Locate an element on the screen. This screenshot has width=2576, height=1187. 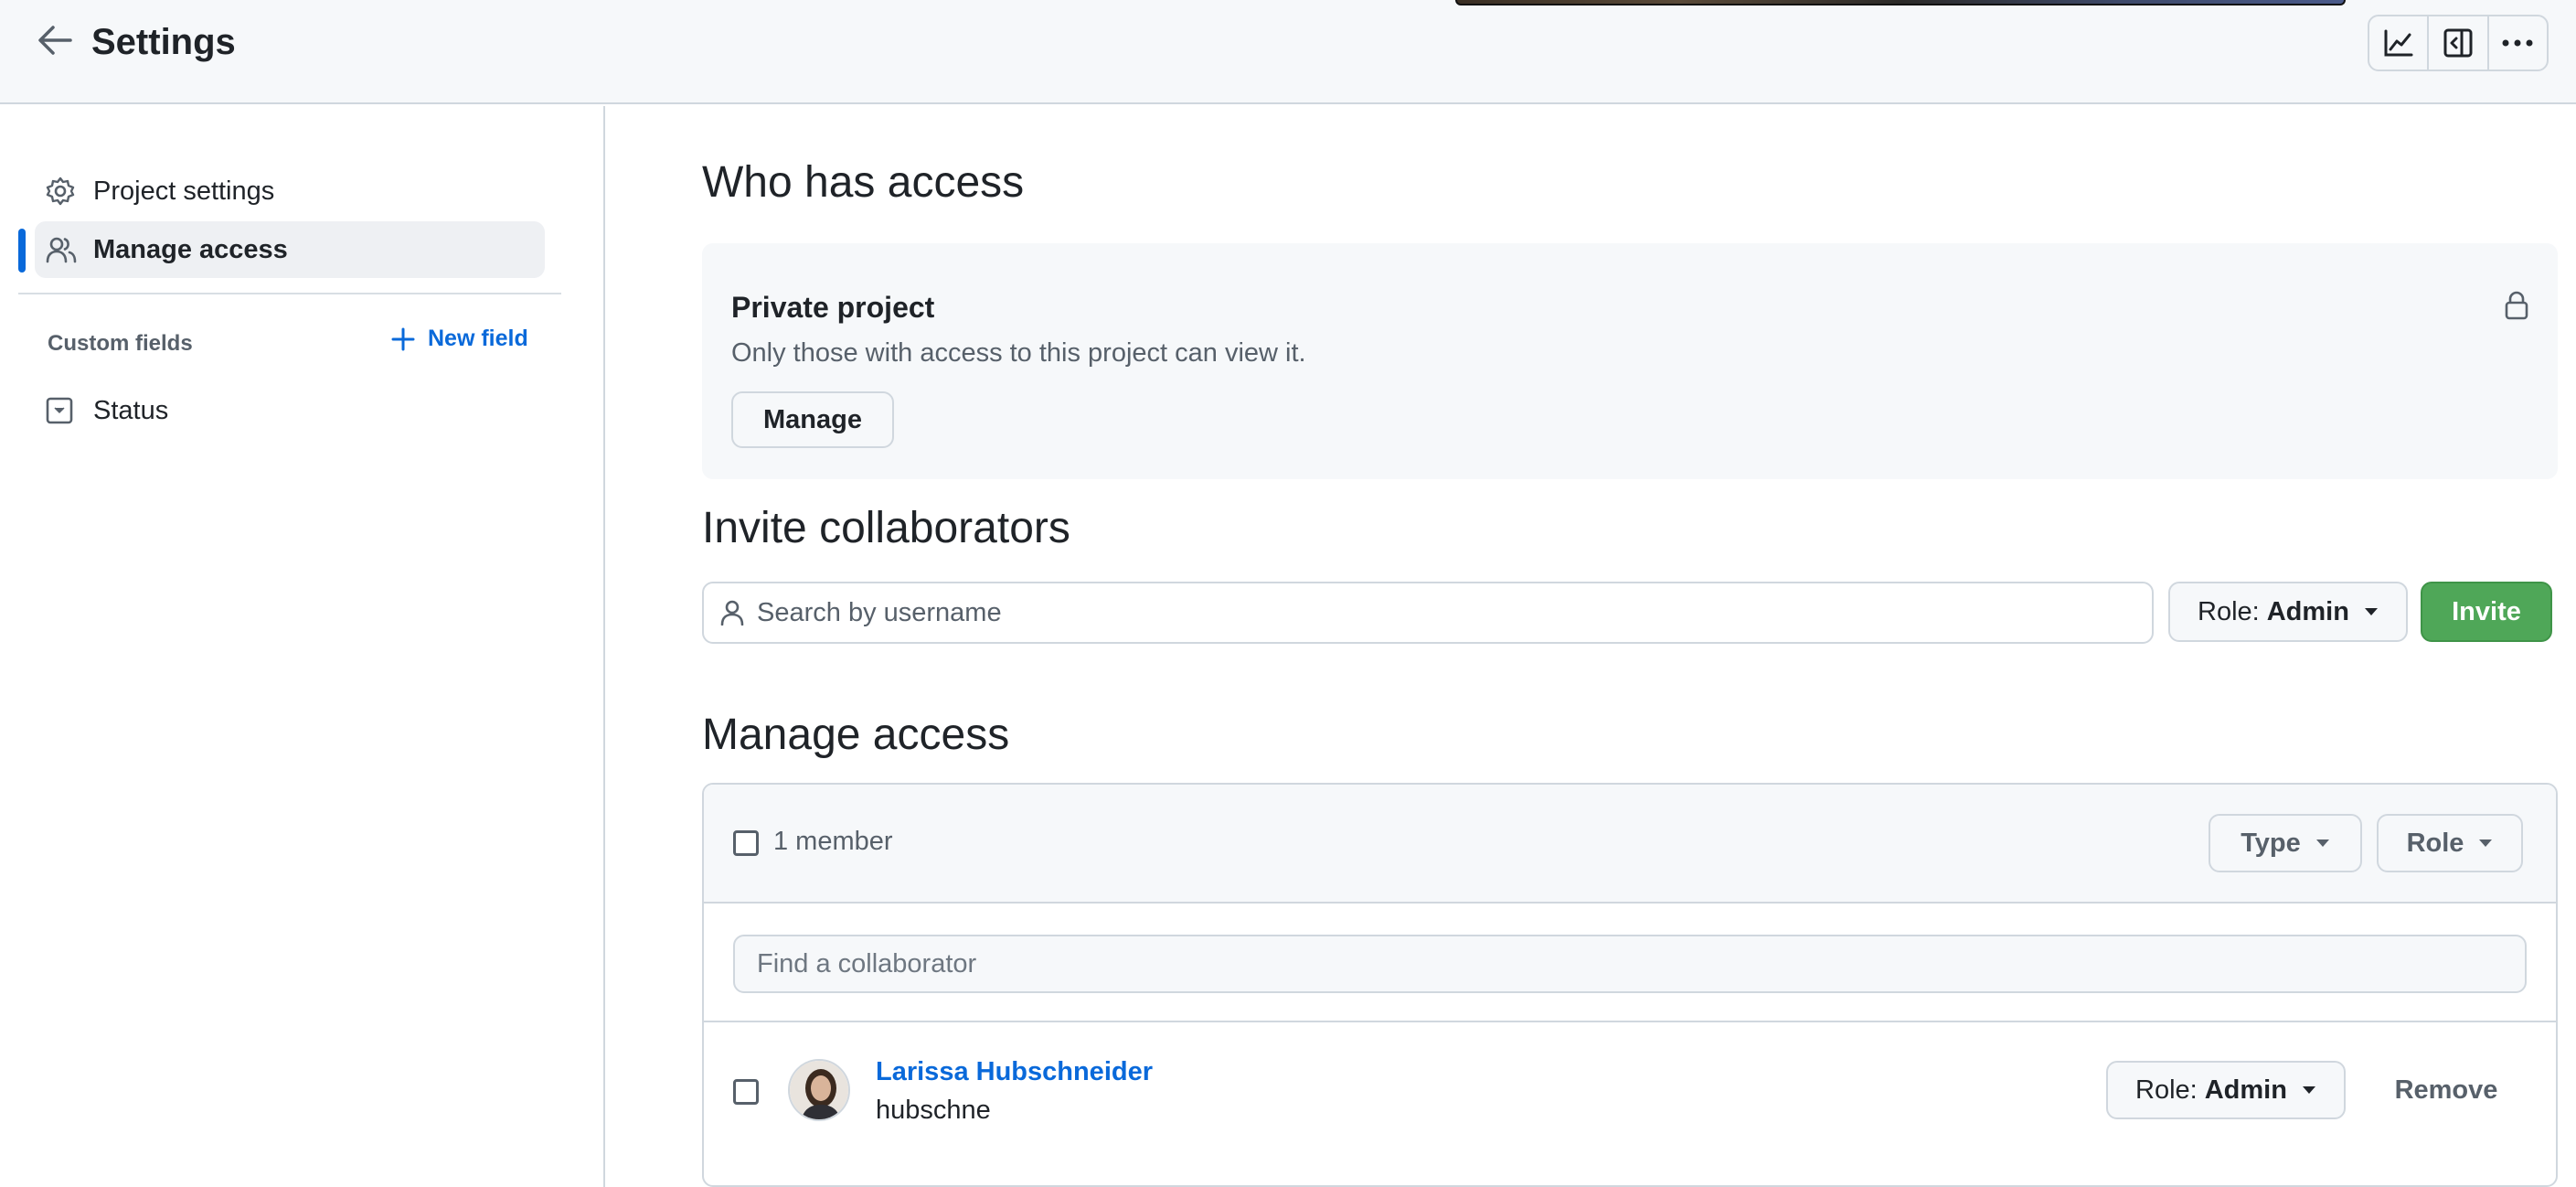
new-field-button: New field is located at coordinates (459, 339).